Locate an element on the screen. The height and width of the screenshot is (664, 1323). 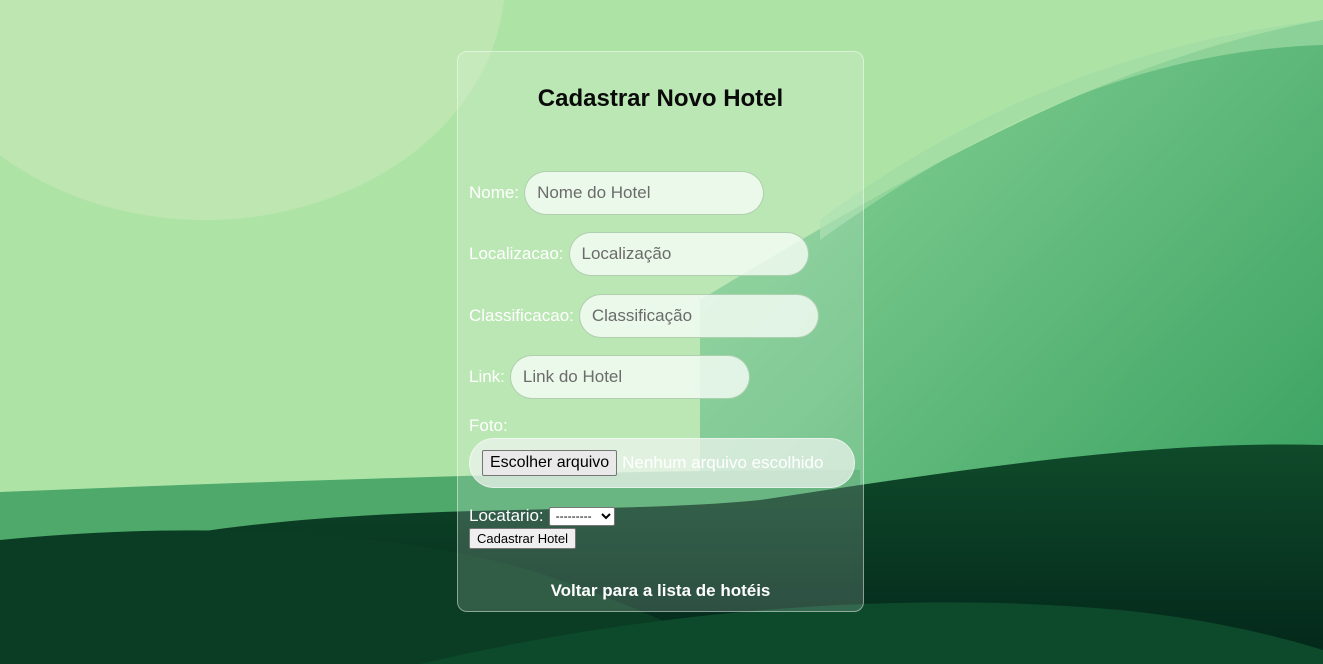
file-status-text: Nenhum arquivo escolhido is located at coordinates (723, 462).